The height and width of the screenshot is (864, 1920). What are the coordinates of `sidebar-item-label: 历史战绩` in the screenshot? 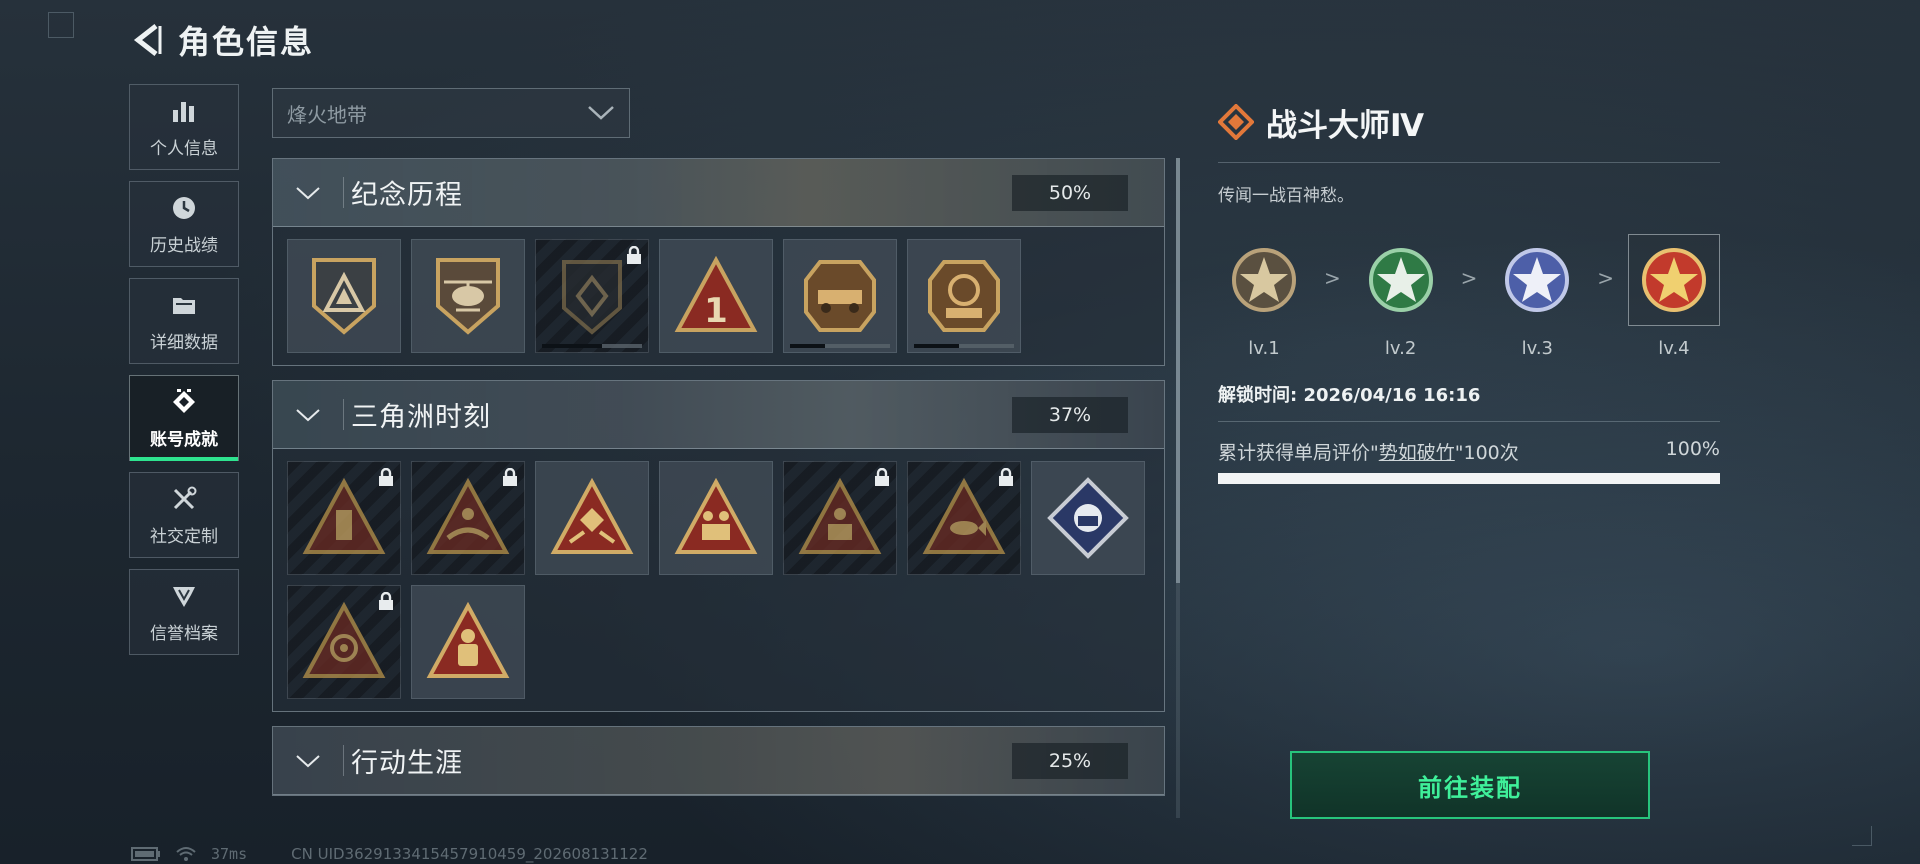 It's located at (184, 245).